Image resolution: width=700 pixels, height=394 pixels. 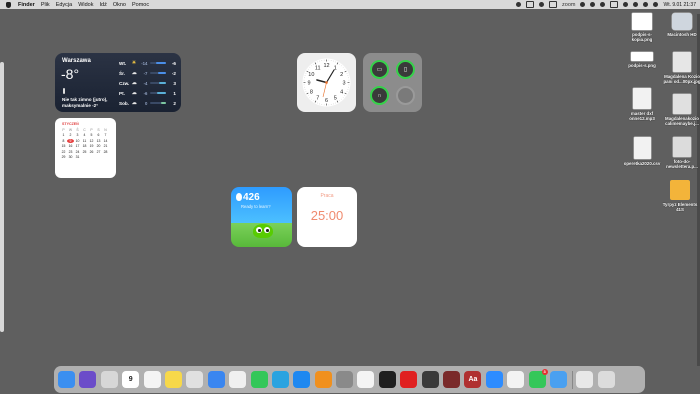 I want to click on forecast-row: Czw. ☁ -4 3, so click(x=147, y=83).